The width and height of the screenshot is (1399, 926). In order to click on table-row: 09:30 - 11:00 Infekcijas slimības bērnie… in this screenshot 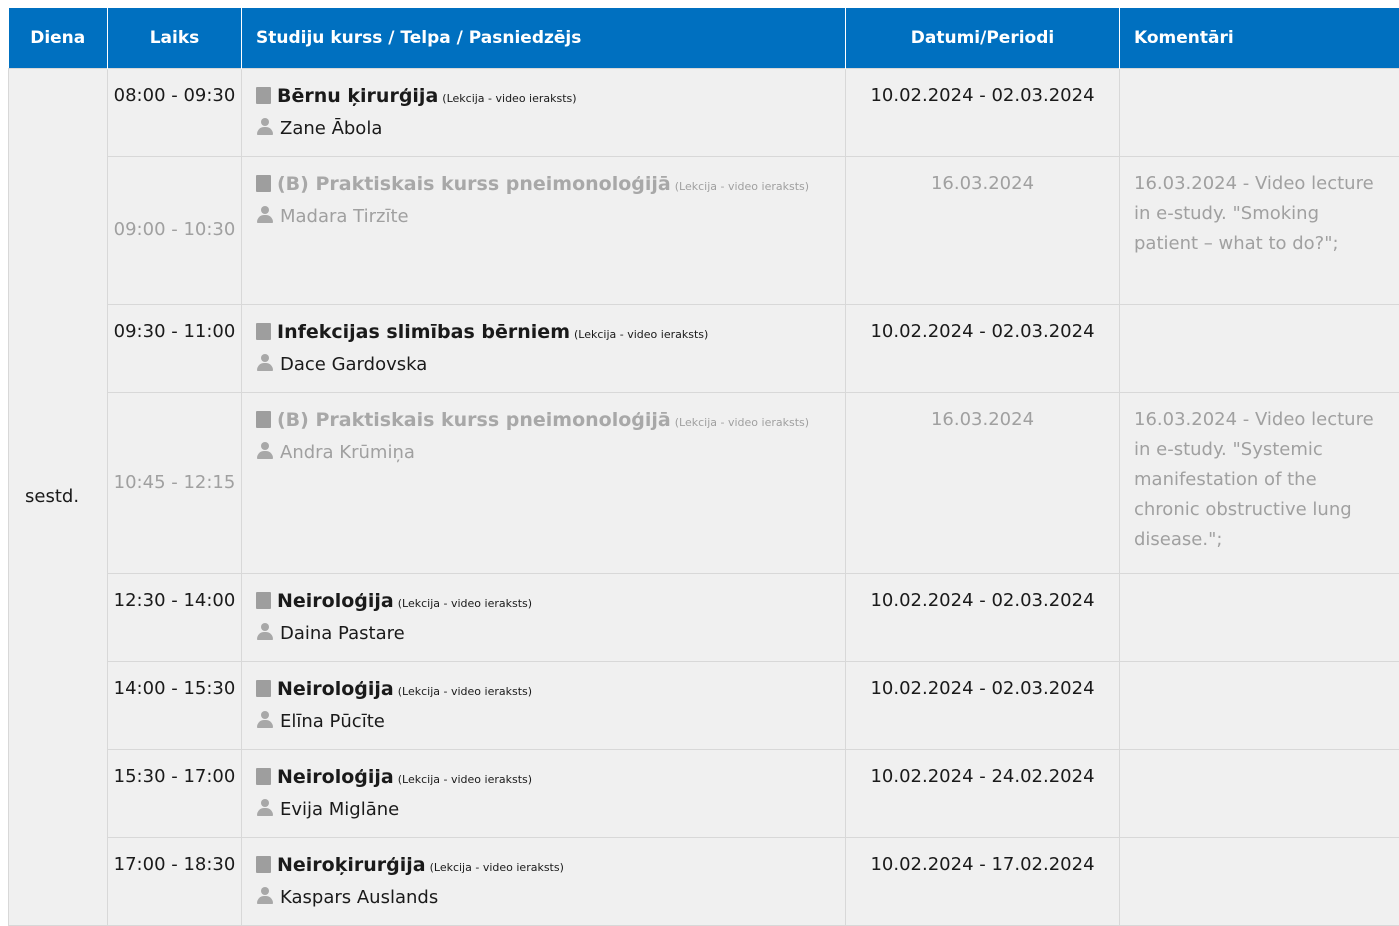, I will do `click(704, 348)`.